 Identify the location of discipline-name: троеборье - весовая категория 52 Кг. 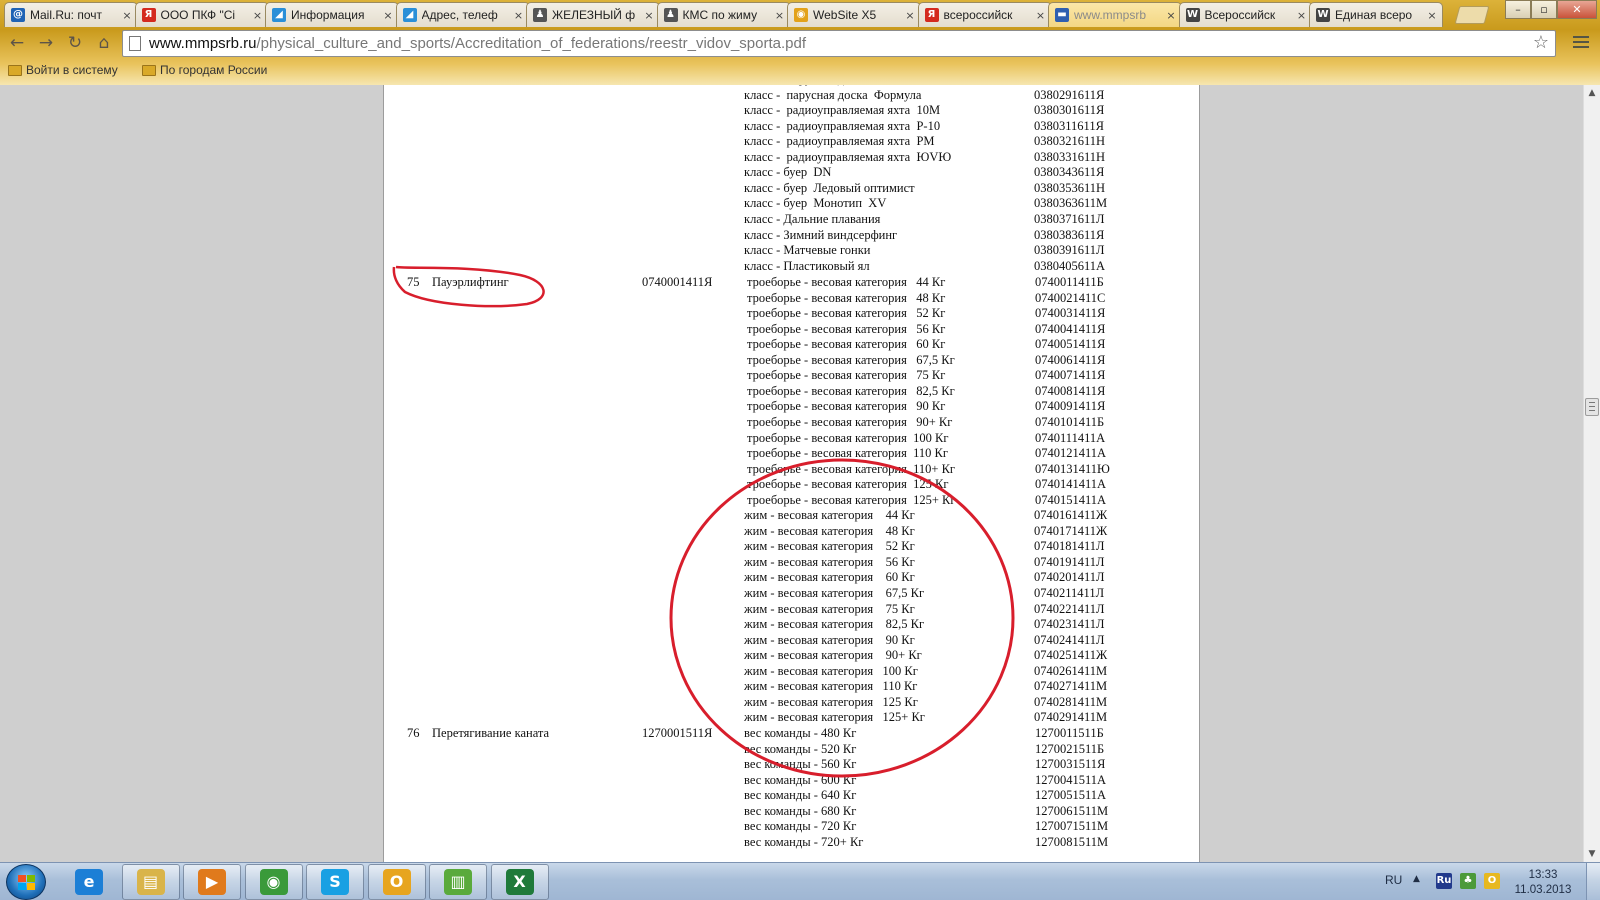
(846, 313).